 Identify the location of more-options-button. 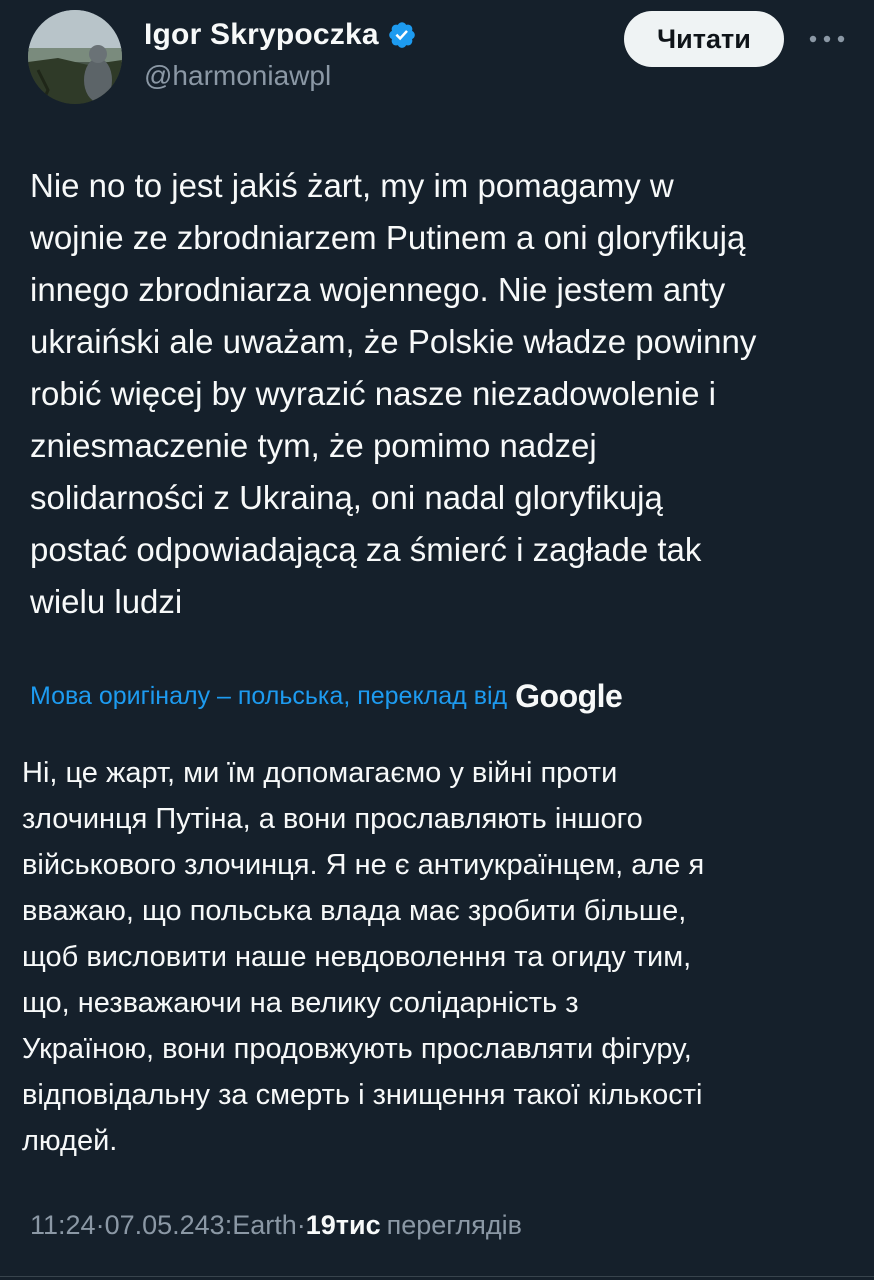
(827, 39).